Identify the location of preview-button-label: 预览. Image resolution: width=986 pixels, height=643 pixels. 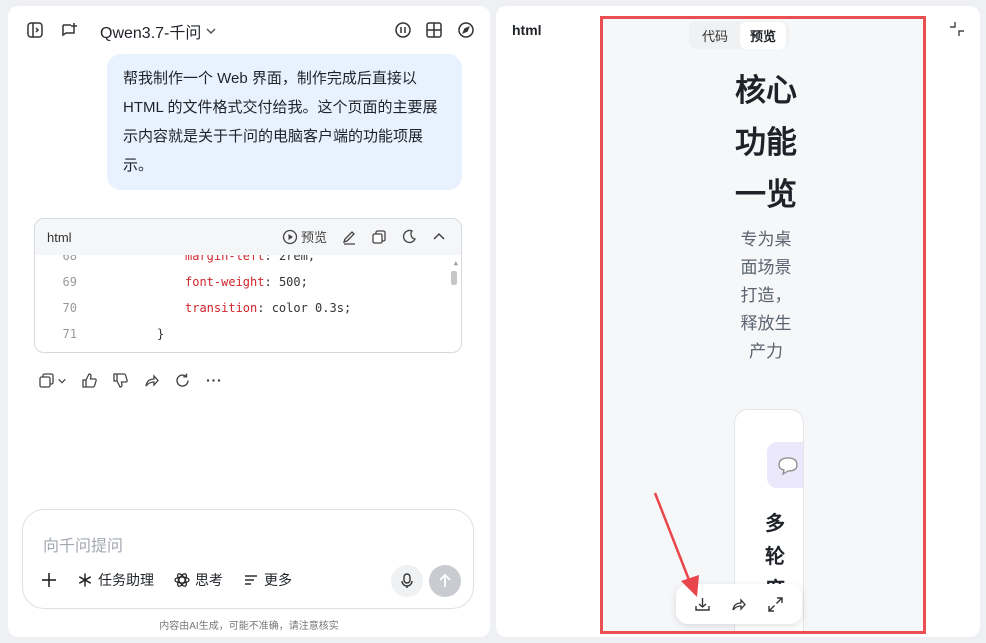
(313, 237).